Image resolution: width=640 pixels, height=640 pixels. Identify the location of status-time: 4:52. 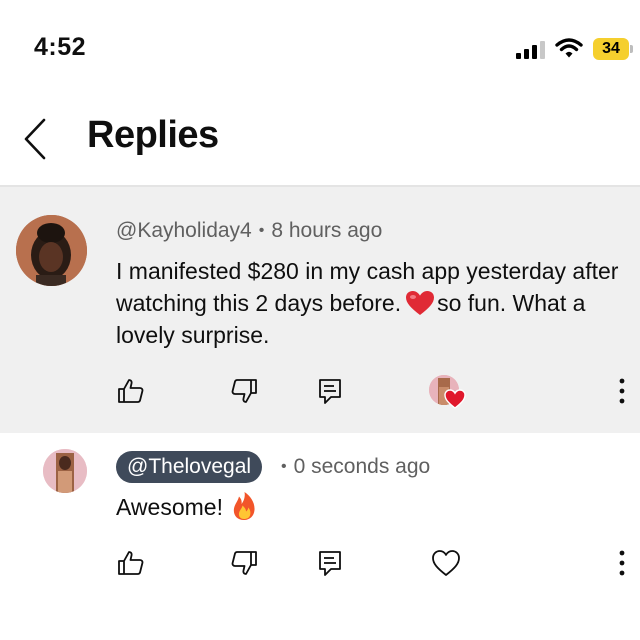
(60, 47).